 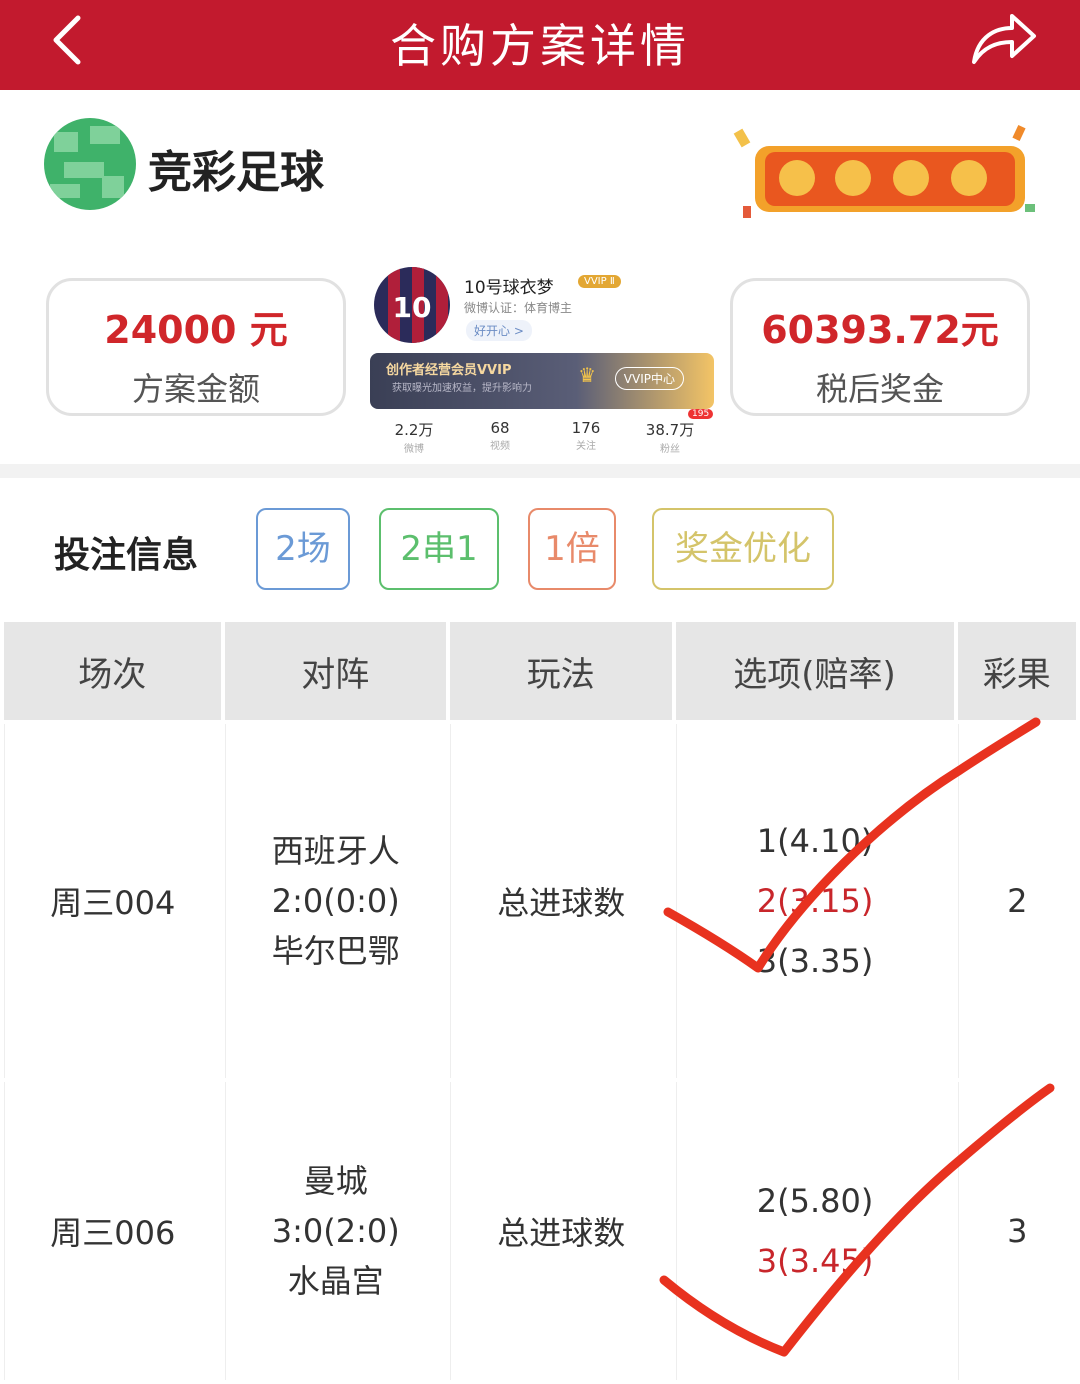 I want to click on profile-name: 10号球衣梦, so click(x=509, y=288).